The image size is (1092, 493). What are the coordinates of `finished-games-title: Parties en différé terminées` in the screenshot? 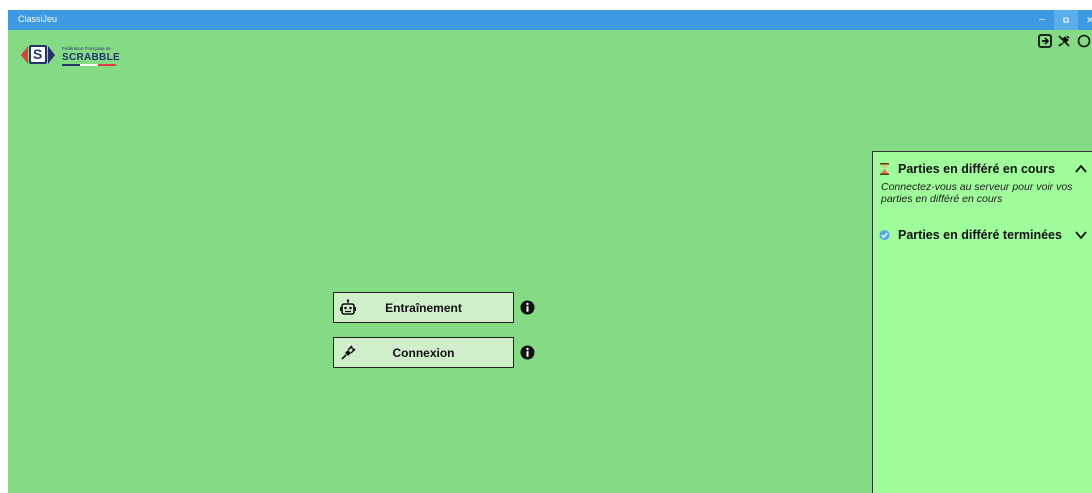 It's located at (980, 235).